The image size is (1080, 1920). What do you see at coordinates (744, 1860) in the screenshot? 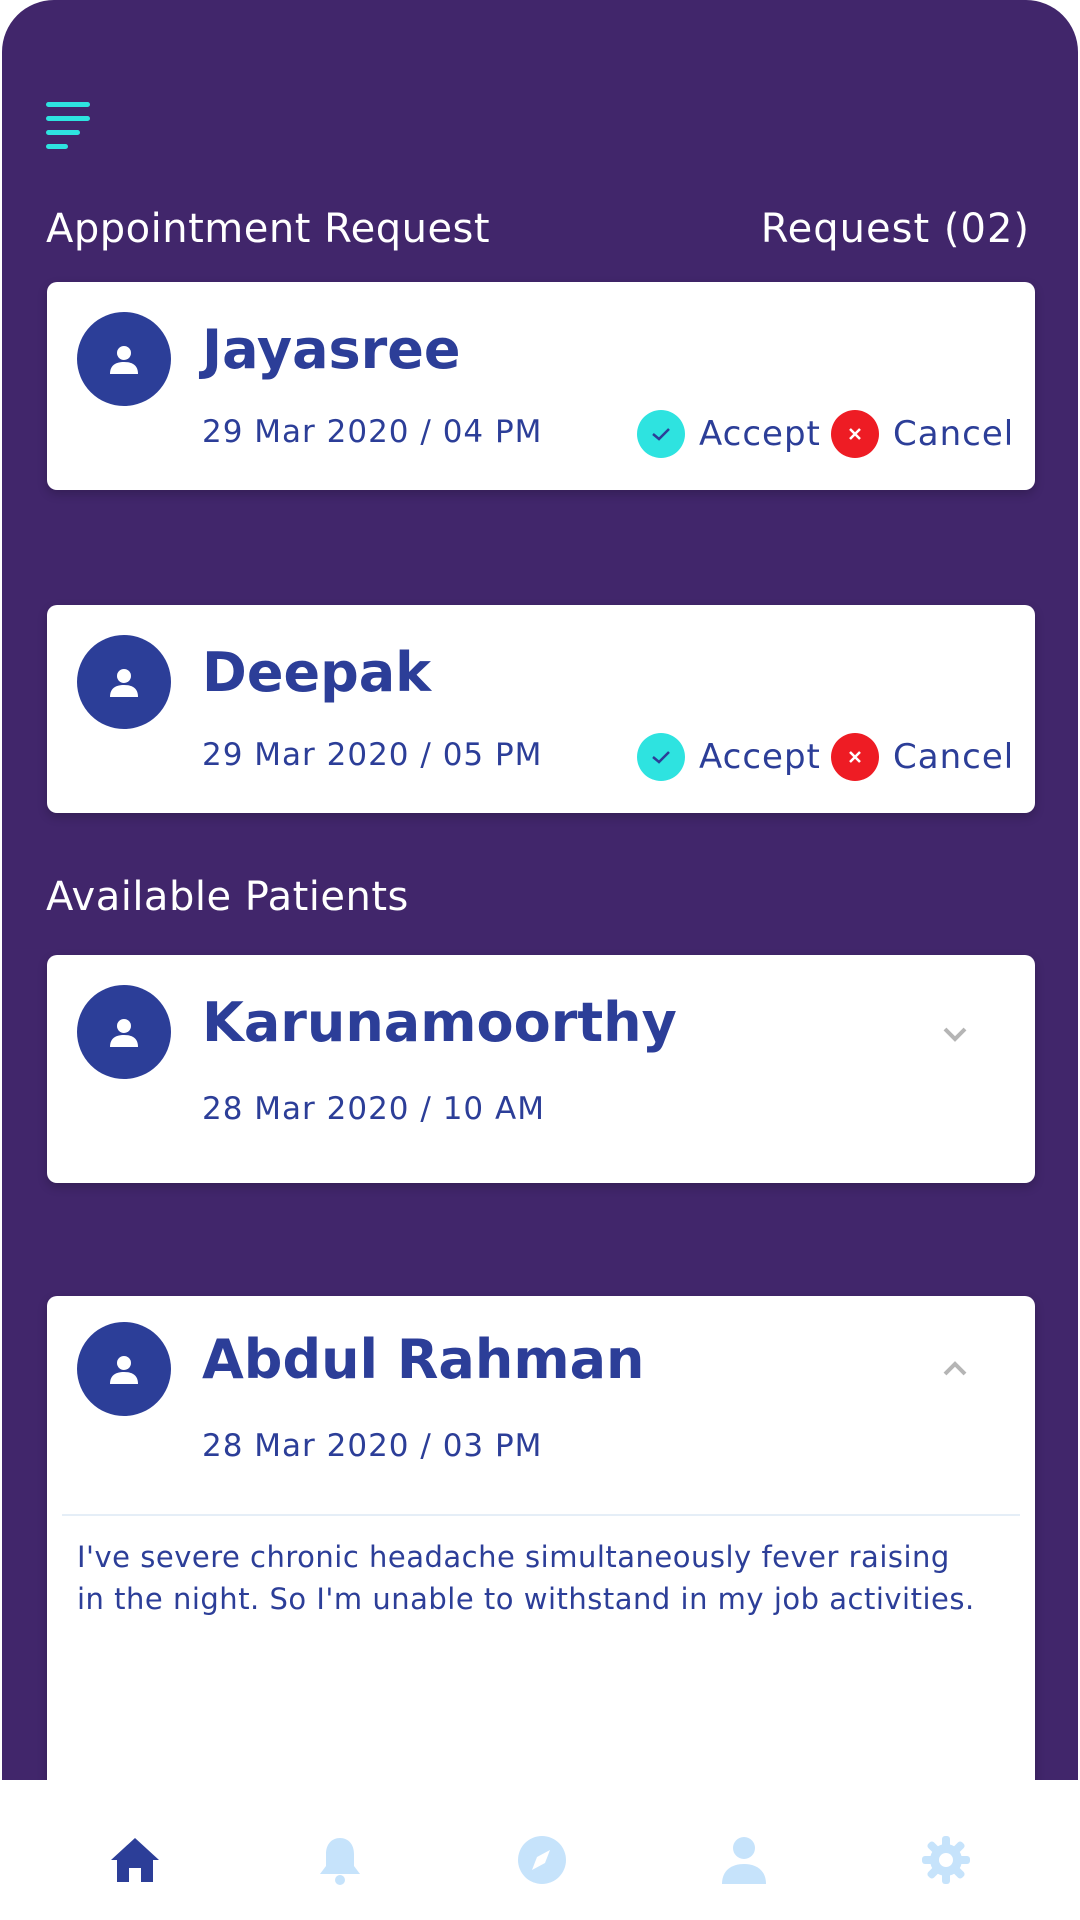
I see `user-icon` at bounding box center [744, 1860].